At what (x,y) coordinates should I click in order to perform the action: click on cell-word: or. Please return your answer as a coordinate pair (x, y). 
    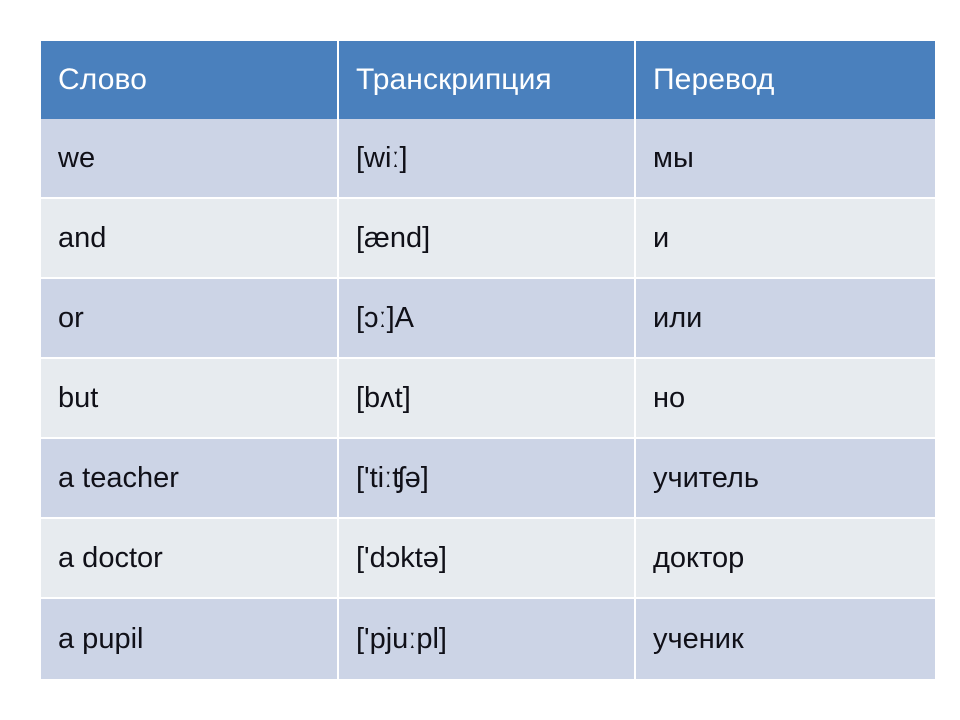
    Looking at the image, I should click on (190, 319).